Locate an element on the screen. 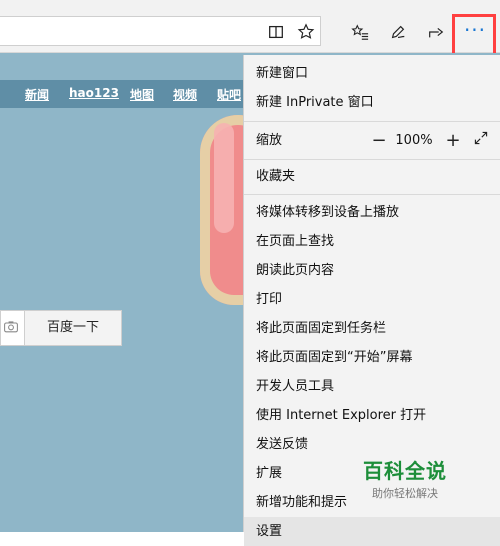 The image size is (500, 546). menu-item-label: 开发人员工具 is located at coordinates (295, 386).